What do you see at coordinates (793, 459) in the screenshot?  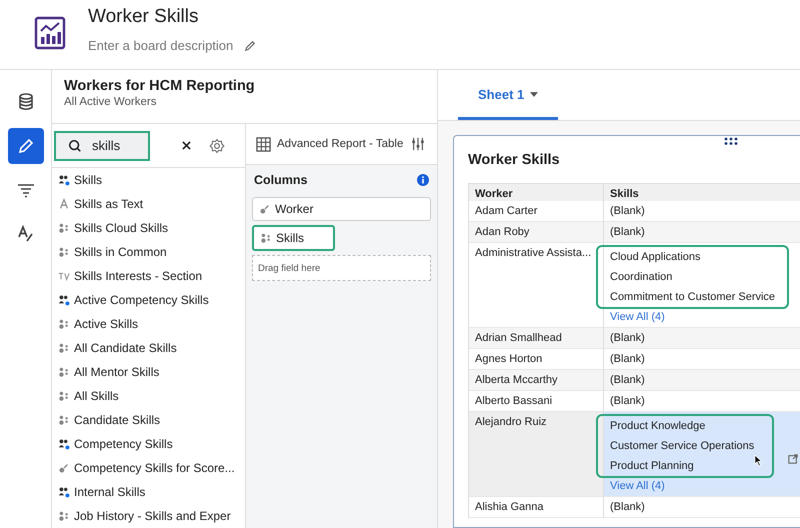 I see `external-link-icon` at bounding box center [793, 459].